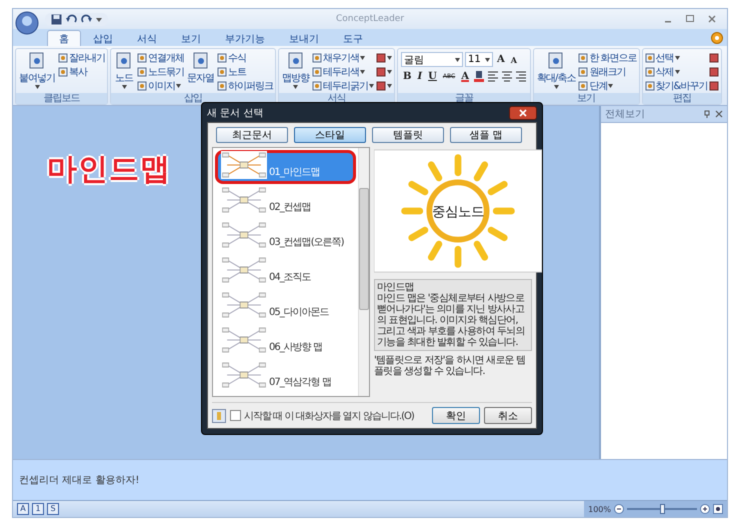 Image resolution: width=740 pixels, height=526 pixels. Describe the element at coordinates (353, 38) in the screenshot. I see `ribbon-tab: 도구` at that location.